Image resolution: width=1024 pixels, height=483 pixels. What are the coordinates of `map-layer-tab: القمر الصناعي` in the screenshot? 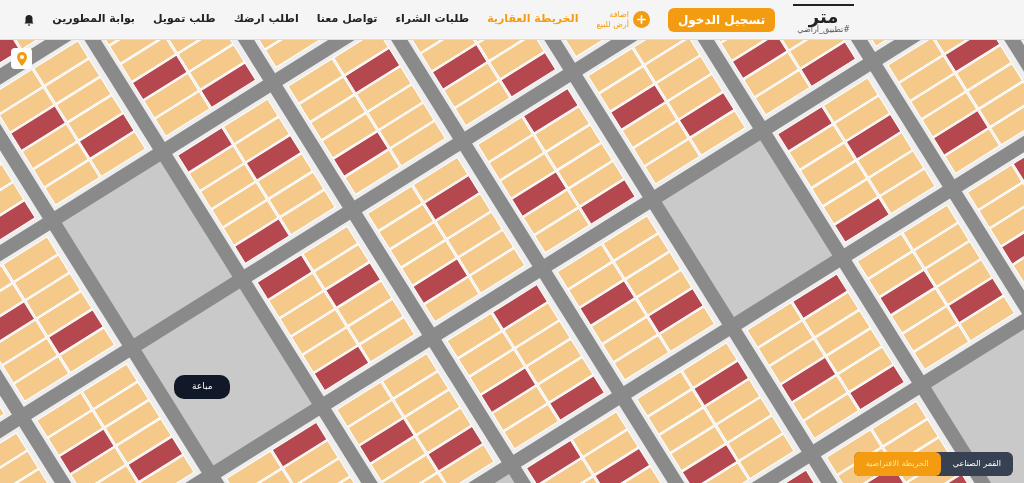 It's located at (976, 464).